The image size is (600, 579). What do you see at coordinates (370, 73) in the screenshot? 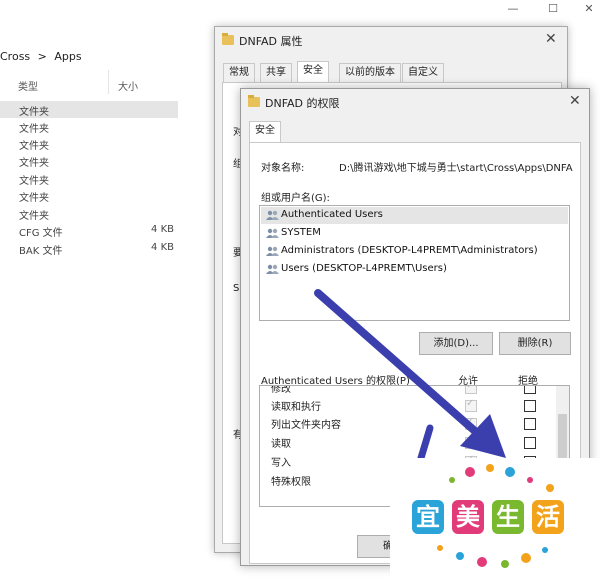
I see `tab-previous-versions: 以前的版本` at bounding box center [370, 73].